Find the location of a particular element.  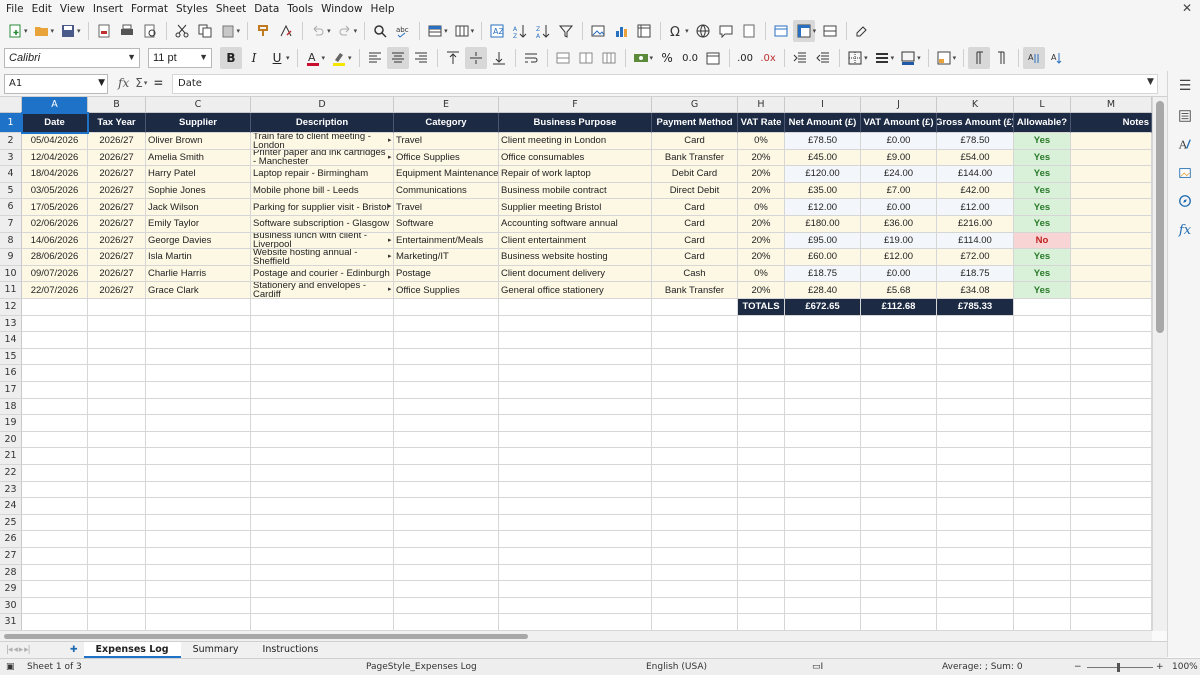

cell-date: 18/04/2026 is located at coordinates (55, 174).